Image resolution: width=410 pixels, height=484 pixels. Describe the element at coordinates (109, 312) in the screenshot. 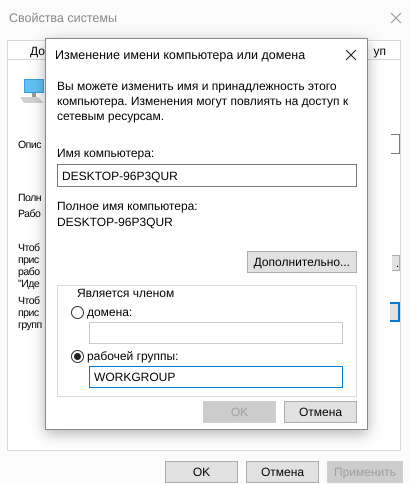

I see `radio-label: домена:` at that location.